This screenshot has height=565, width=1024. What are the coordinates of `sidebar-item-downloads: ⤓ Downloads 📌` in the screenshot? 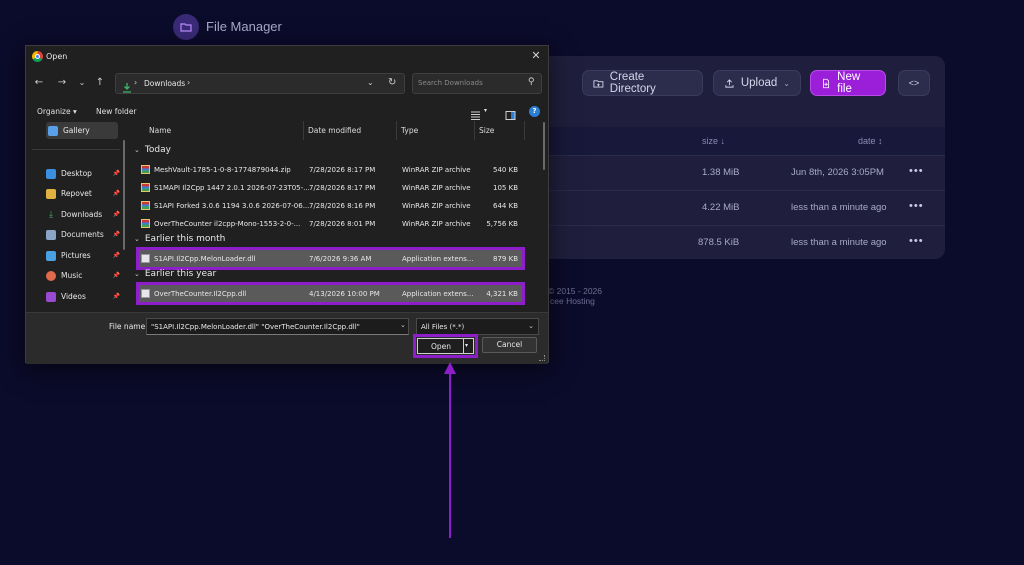 It's located at (86, 214).